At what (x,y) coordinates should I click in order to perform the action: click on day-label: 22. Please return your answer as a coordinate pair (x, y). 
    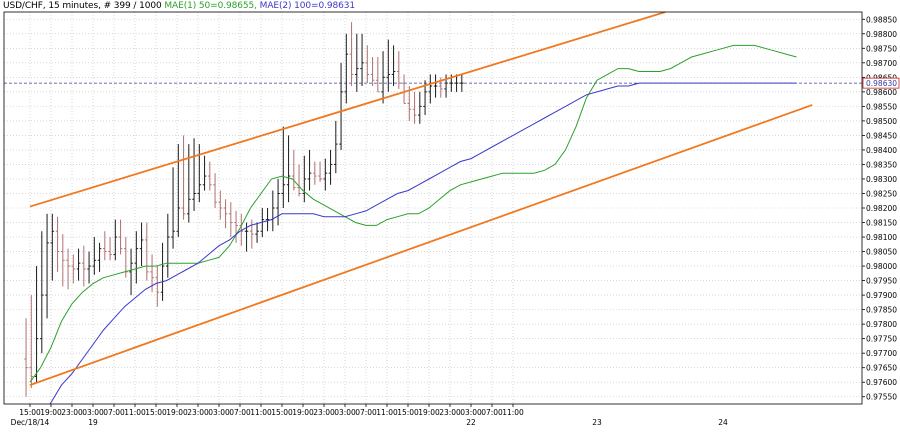
    Looking at the image, I should click on (471, 422).